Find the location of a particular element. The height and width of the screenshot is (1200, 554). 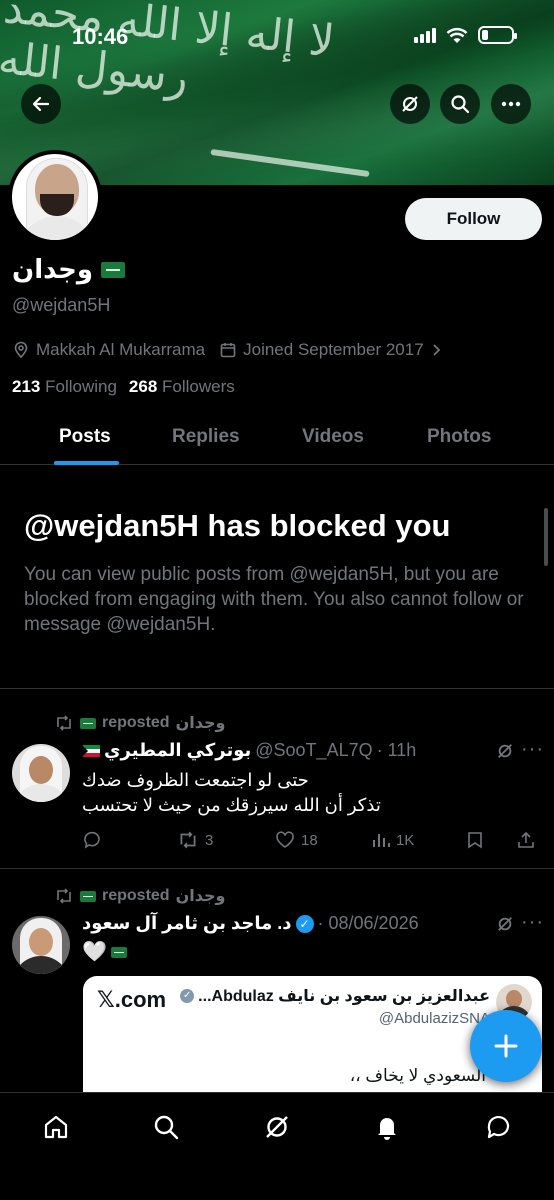

nav-explore is located at coordinates (166, 1129).